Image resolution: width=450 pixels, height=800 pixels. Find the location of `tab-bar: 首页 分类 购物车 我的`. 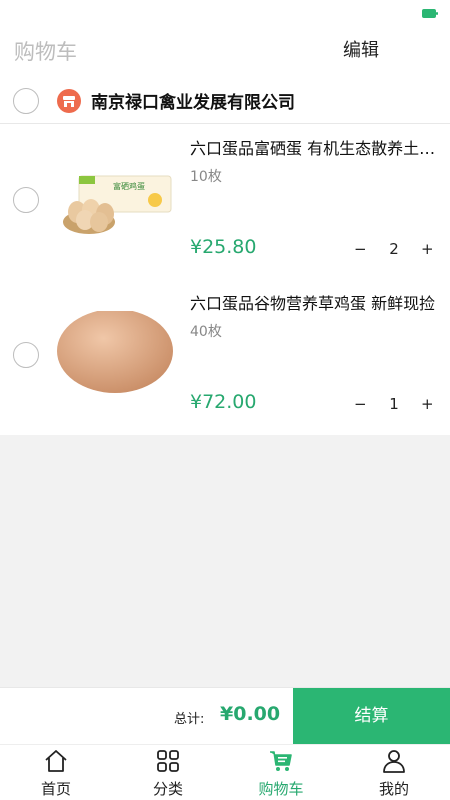

tab-bar: 首页 分类 购物车 我的 is located at coordinates (225, 772).